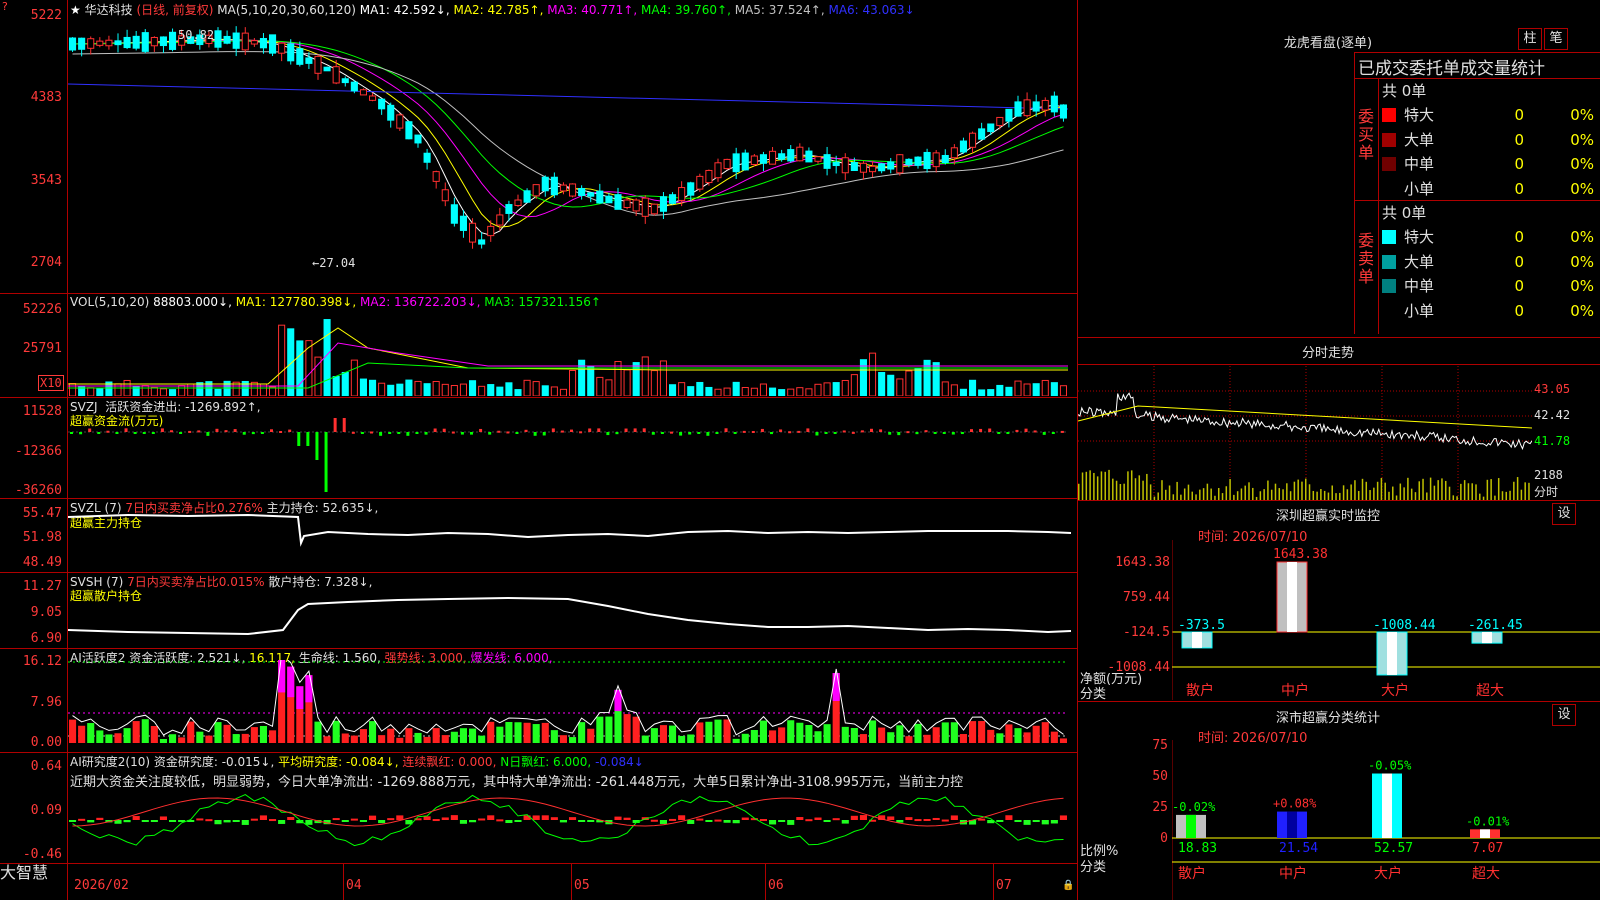 The image size is (1600, 900). I want to click on y-tick: 75, so click(1160, 745).